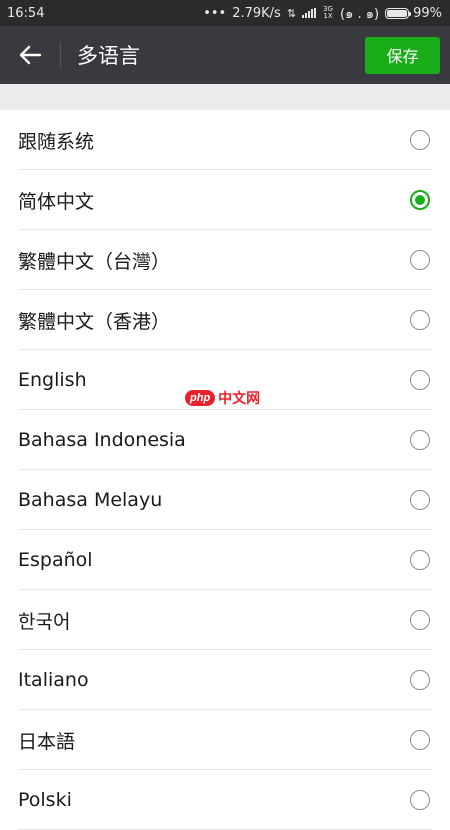 The width and height of the screenshot is (450, 830). Describe the element at coordinates (256, 13) in the screenshot. I see `network-speed: 2.79K/s` at that location.